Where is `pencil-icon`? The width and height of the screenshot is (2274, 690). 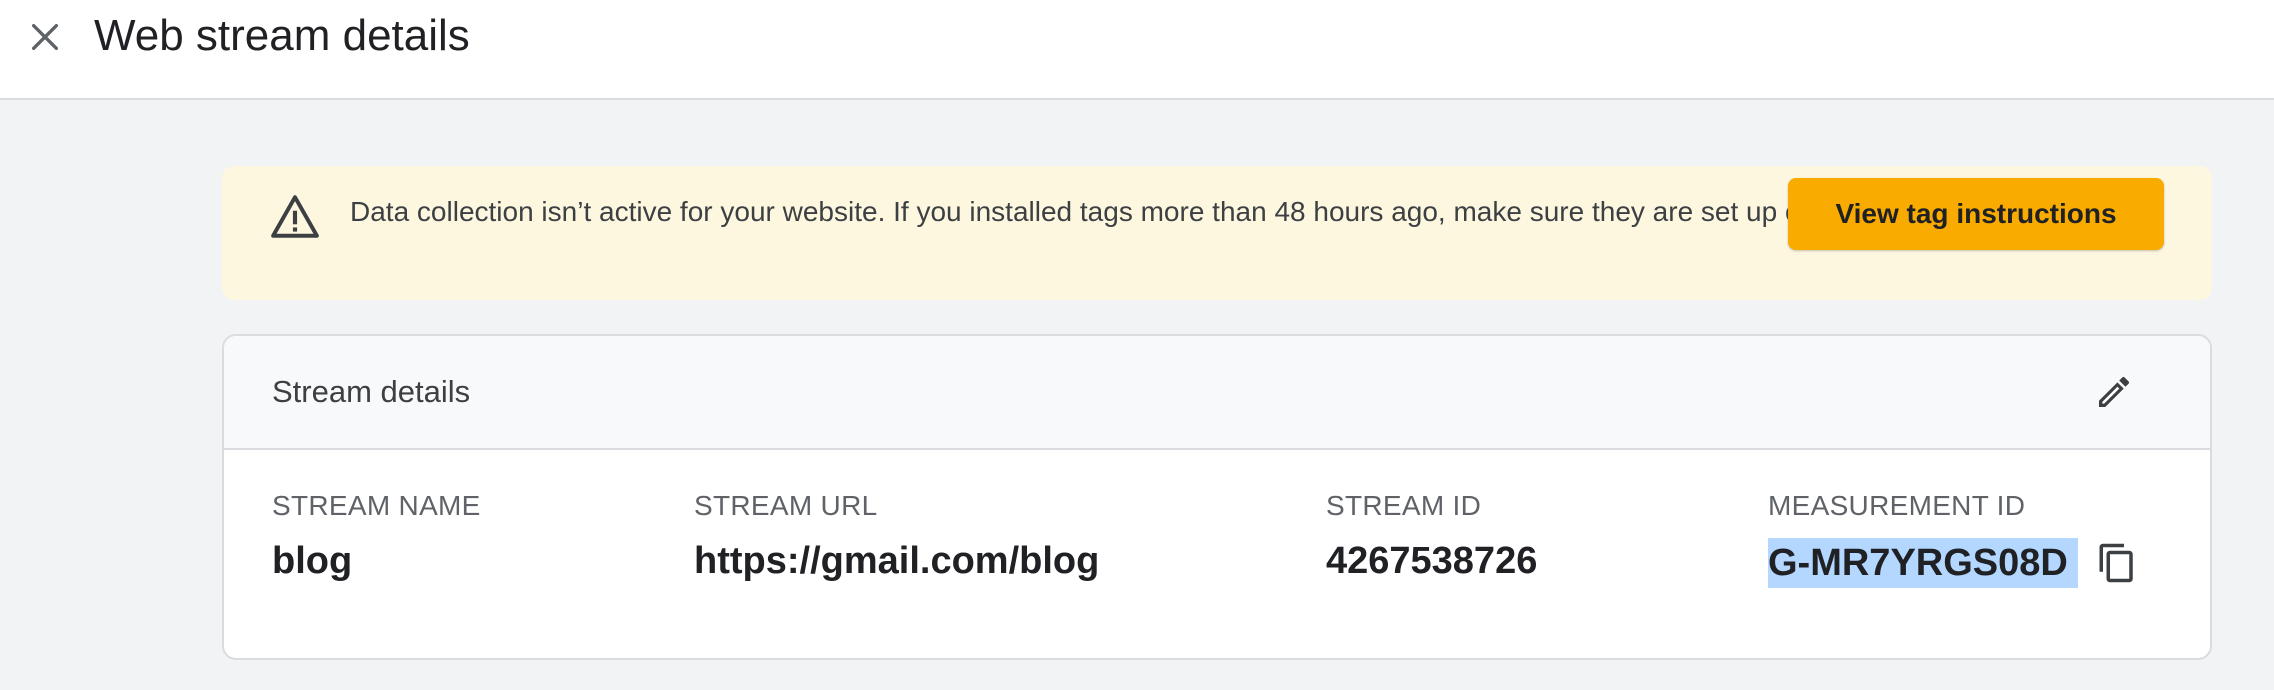
pencil-icon is located at coordinates (2114, 391).